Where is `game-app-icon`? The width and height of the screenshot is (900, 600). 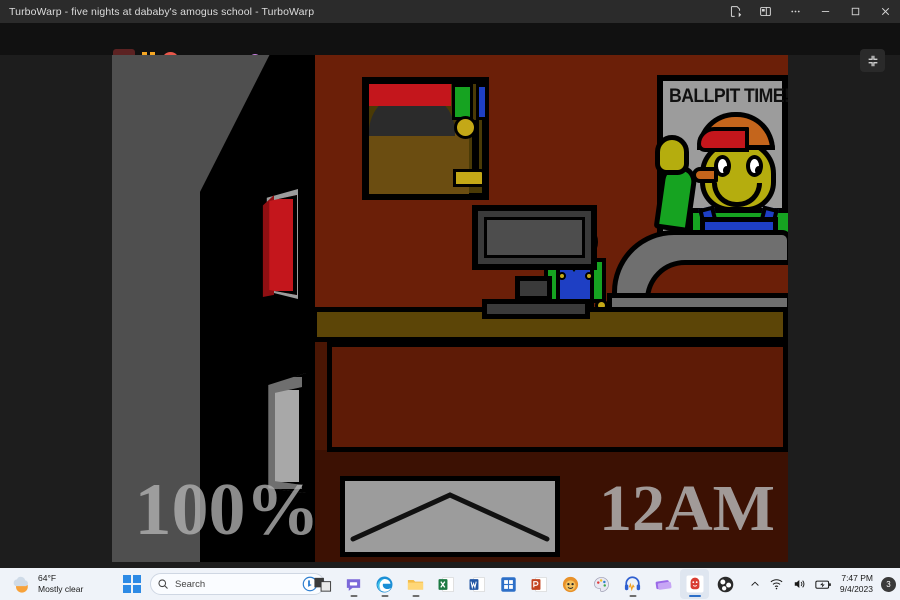 game-app-icon is located at coordinates (570, 584).